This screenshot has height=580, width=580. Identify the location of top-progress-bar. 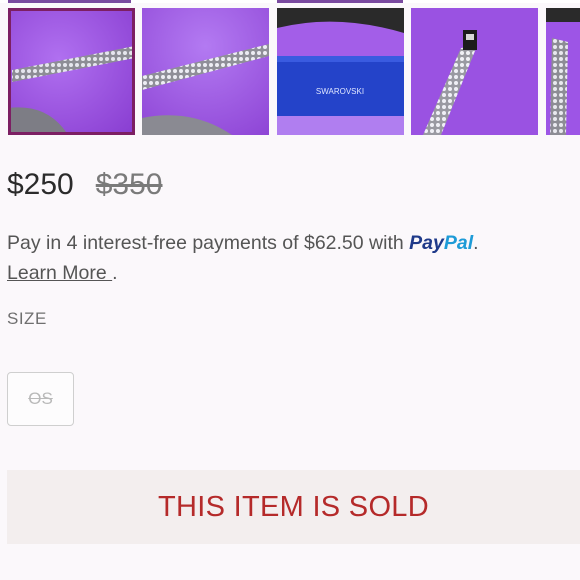
(290, 1).